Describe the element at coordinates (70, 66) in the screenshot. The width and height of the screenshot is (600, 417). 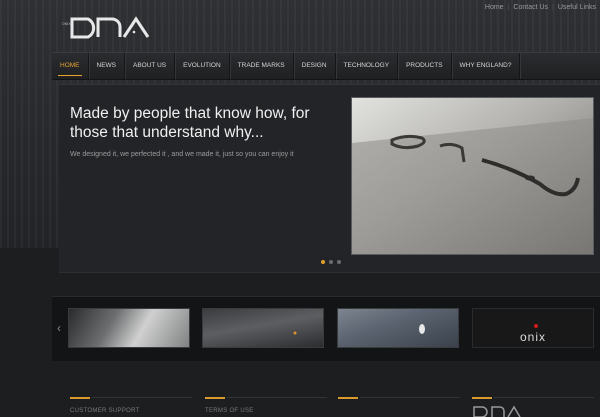
I see `nav-home: HOME` at that location.